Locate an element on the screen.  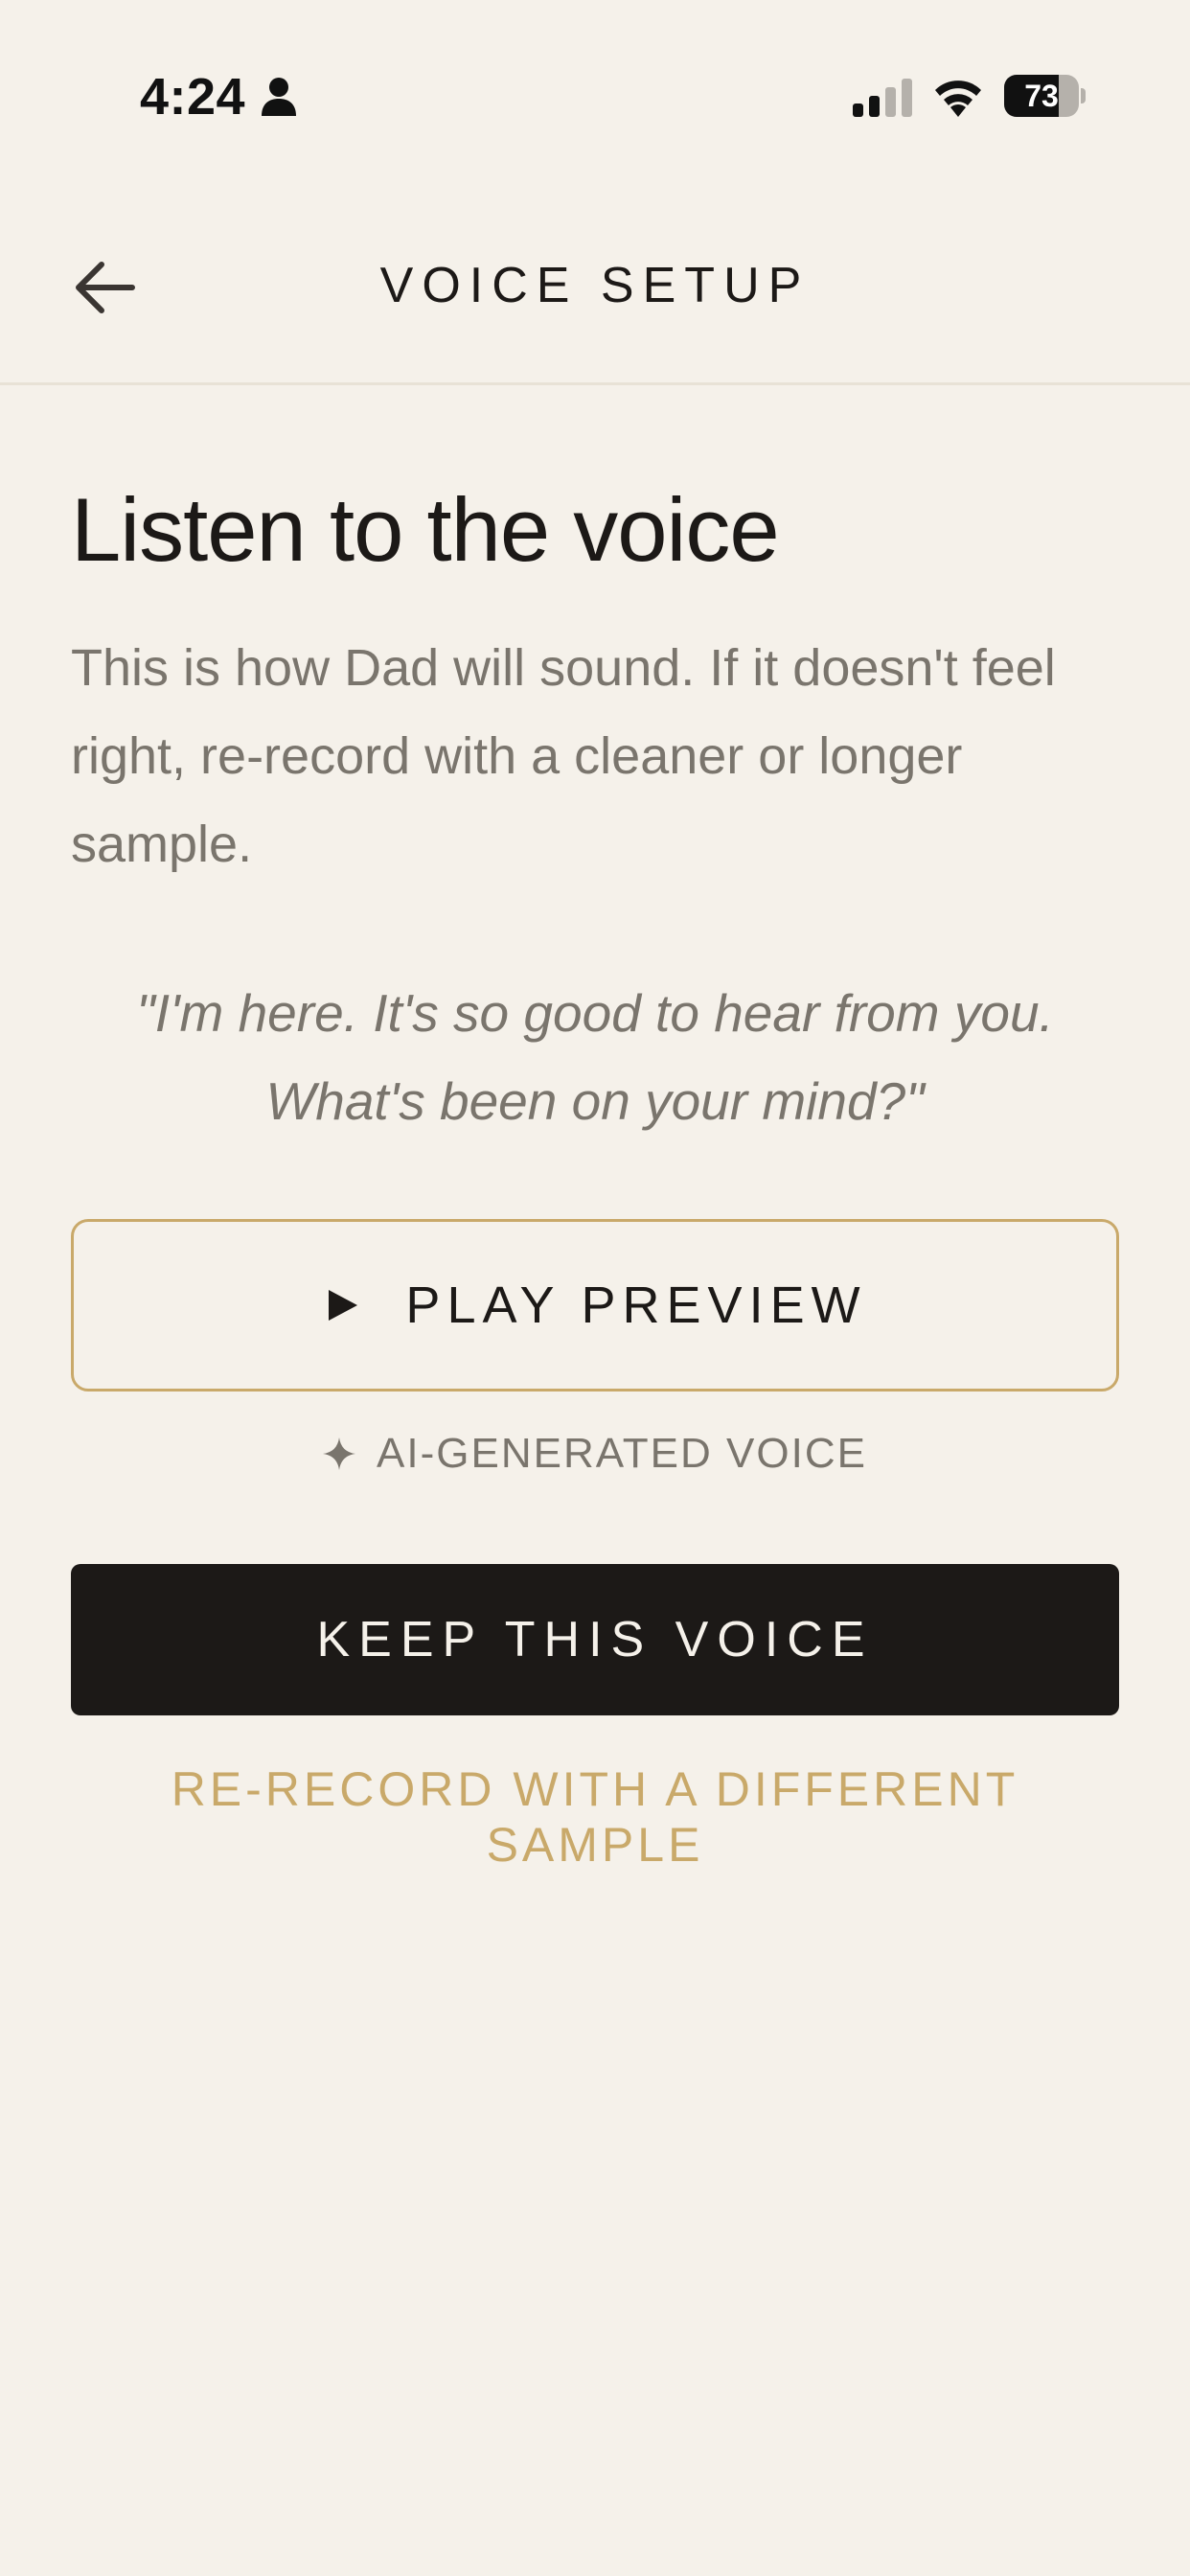
battery-level: 73 is located at coordinates (1041, 96).